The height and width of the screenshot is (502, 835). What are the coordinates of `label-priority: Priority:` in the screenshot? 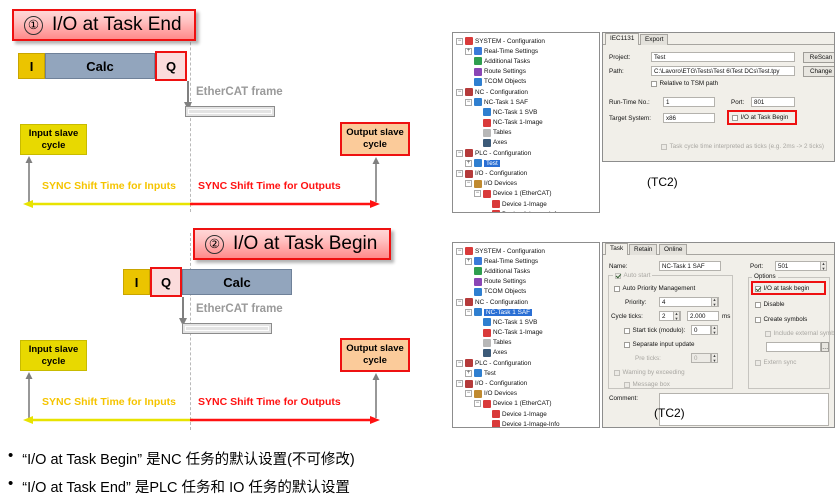 It's located at (636, 302).